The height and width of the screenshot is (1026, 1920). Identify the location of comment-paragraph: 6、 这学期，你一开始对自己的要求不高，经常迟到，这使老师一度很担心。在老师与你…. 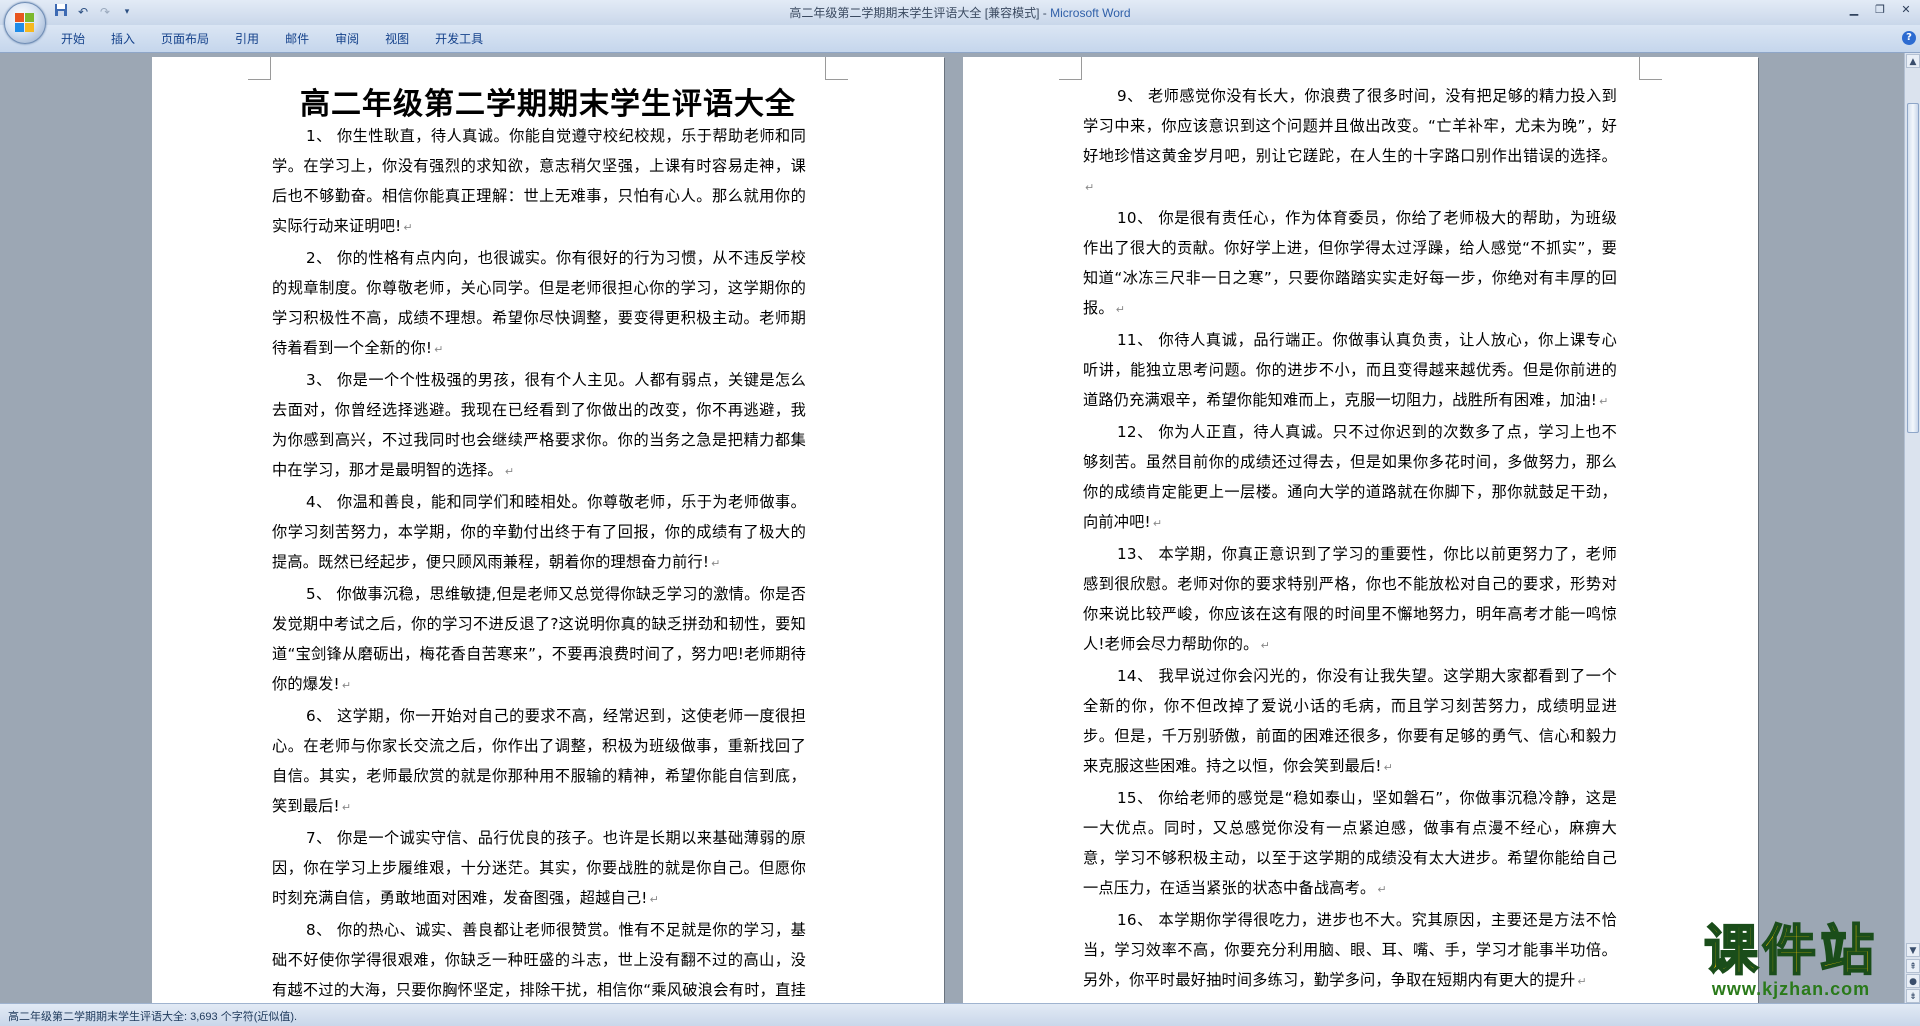
(539, 762).